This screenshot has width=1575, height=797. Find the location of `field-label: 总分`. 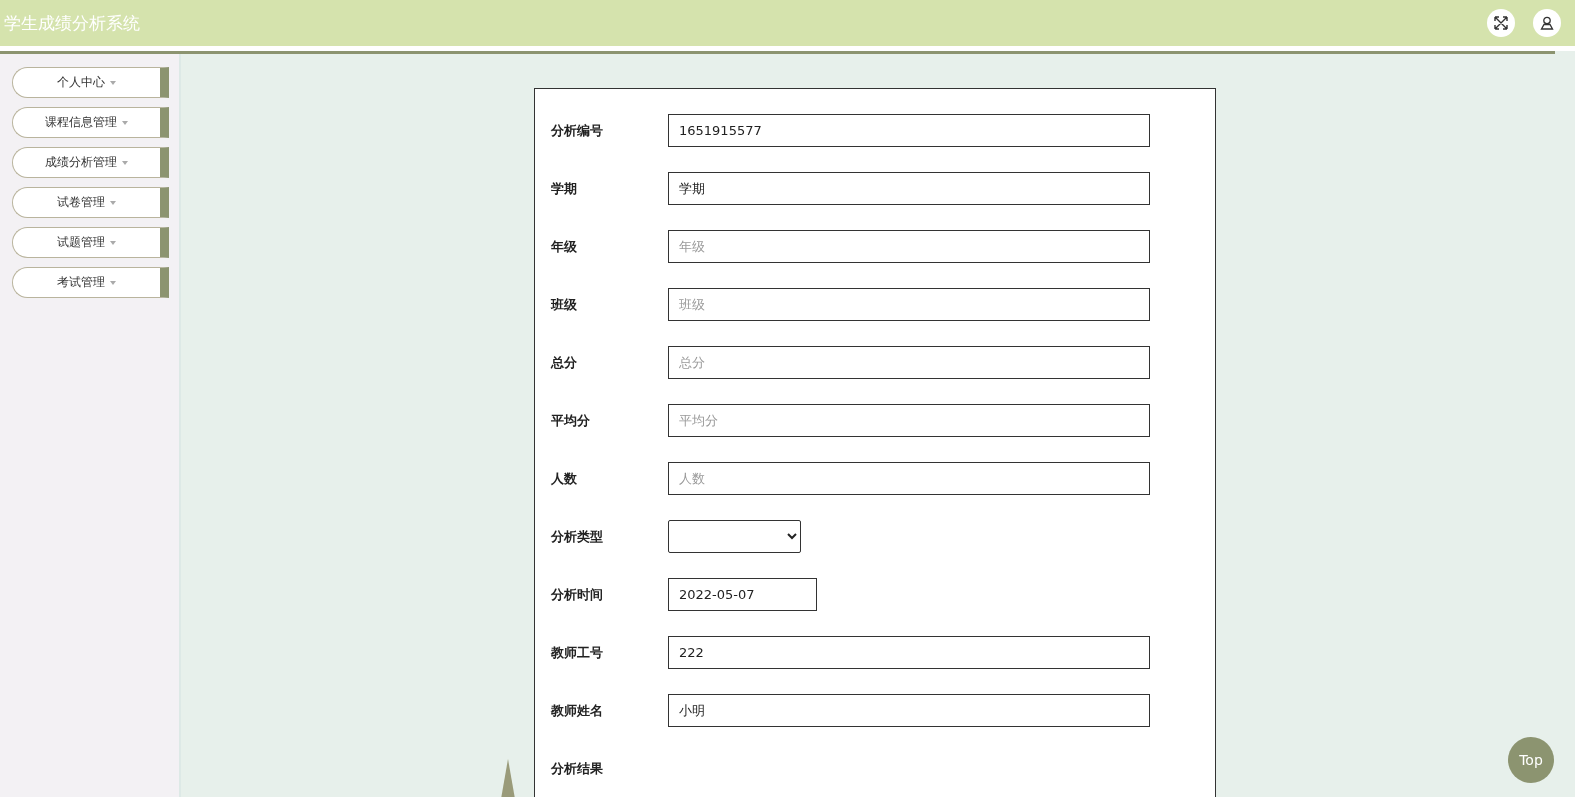

field-label: 总分 is located at coordinates (564, 362).